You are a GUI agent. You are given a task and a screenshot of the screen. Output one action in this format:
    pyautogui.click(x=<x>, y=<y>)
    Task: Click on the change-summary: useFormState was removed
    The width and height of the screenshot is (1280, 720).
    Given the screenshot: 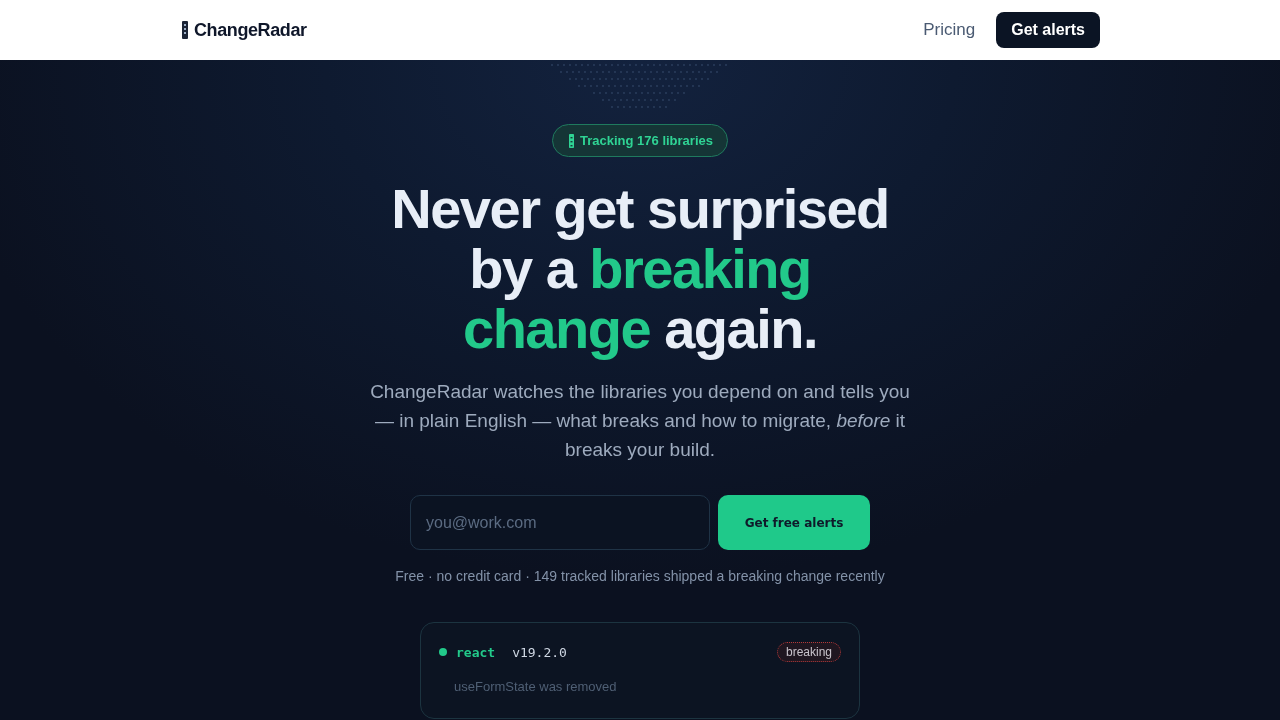 What is the action you would take?
    pyautogui.click(x=535, y=686)
    